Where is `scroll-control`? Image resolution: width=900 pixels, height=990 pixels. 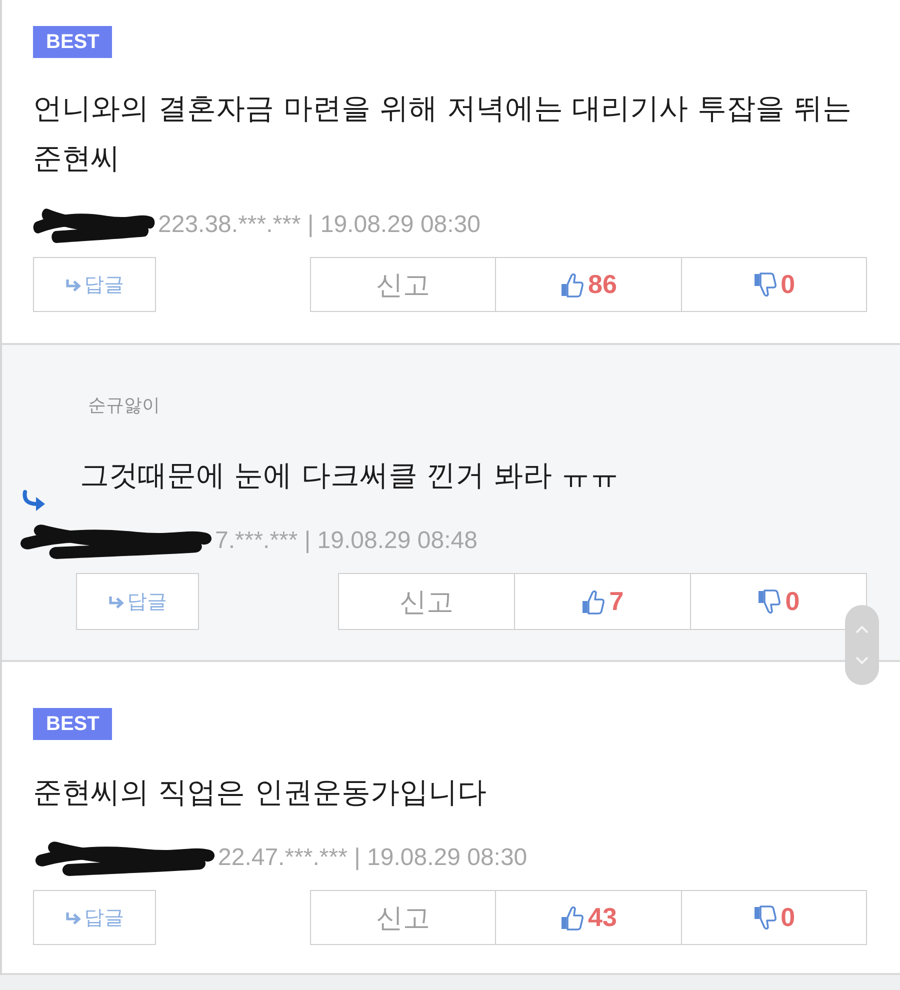 scroll-control is located at coordinates (862, 645).